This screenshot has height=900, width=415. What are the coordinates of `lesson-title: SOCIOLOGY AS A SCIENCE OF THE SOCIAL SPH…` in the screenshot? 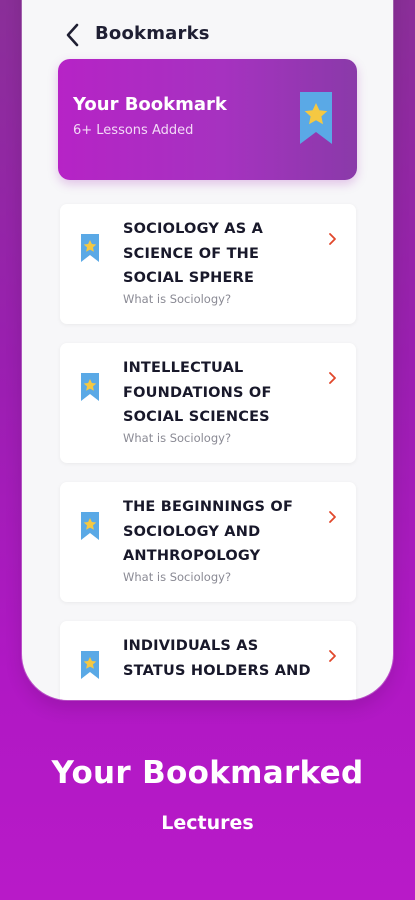 It's located at (193, 253).